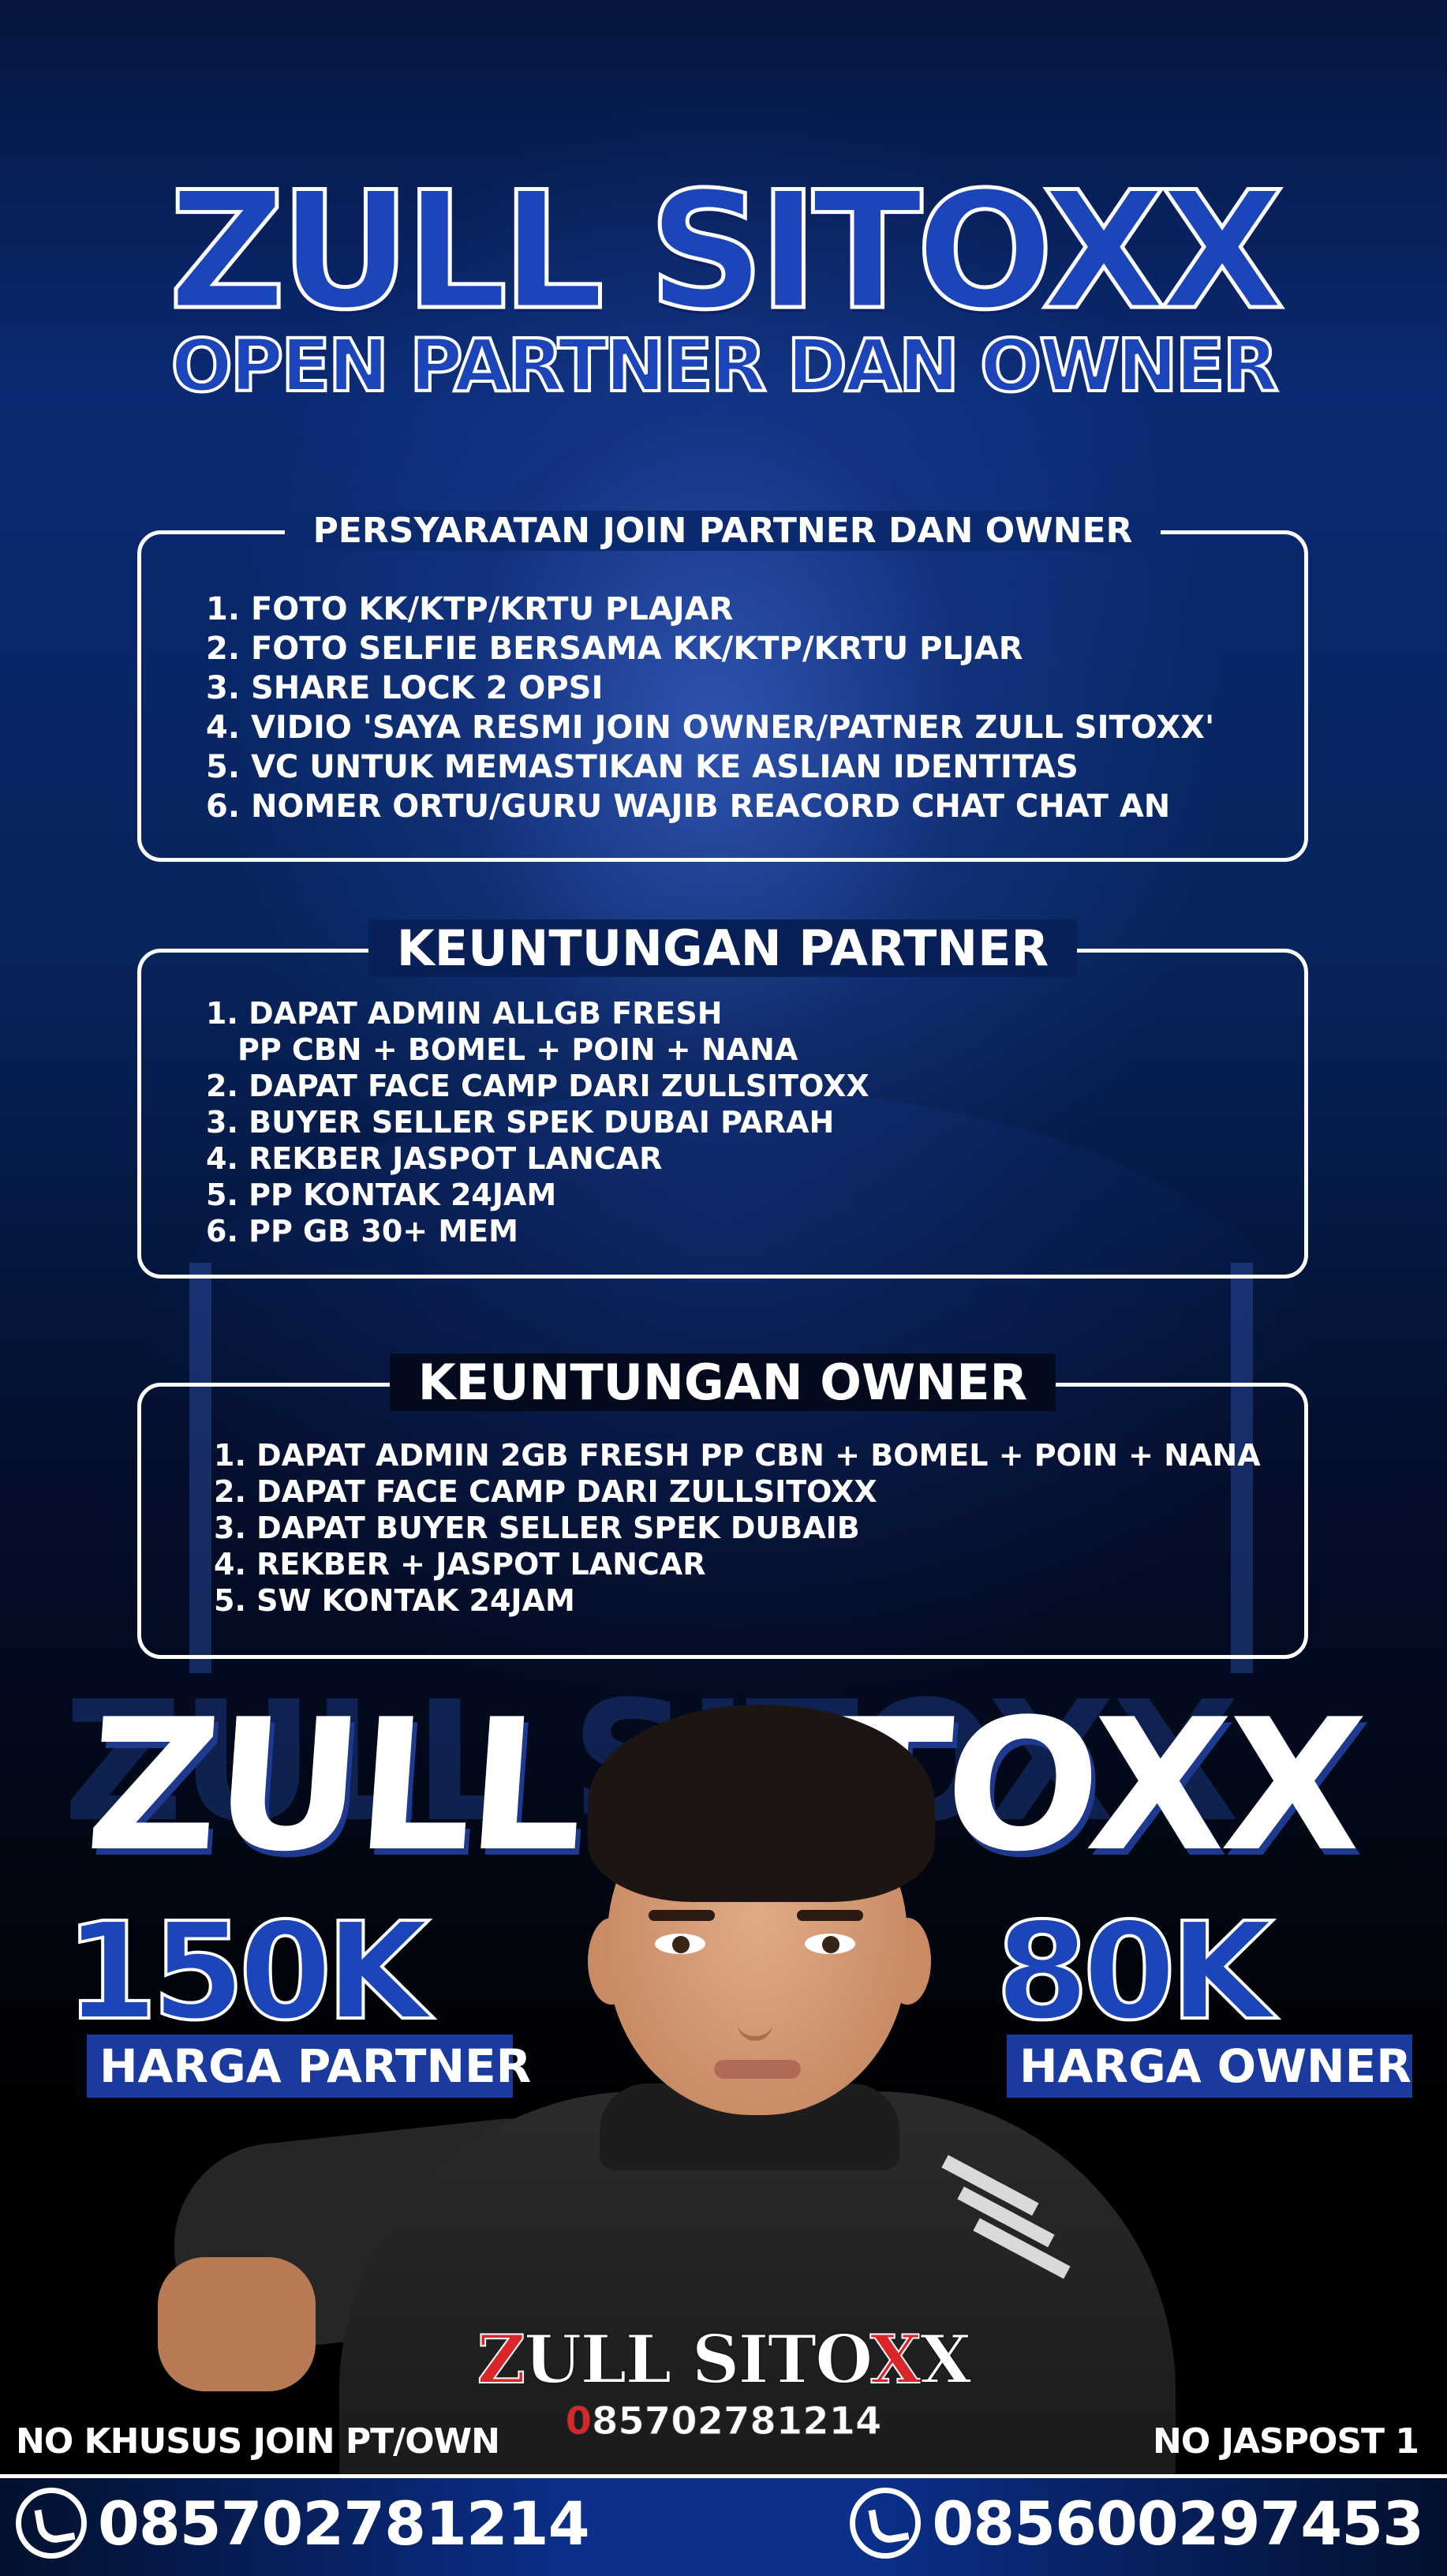 Image resolution: width=1447 pixels, height=2576 pixels. What do you see at coordinates (698, 2359) in the screenshot?
I see `logo-text: ULL SITO` at bounding box center [698, 2359].